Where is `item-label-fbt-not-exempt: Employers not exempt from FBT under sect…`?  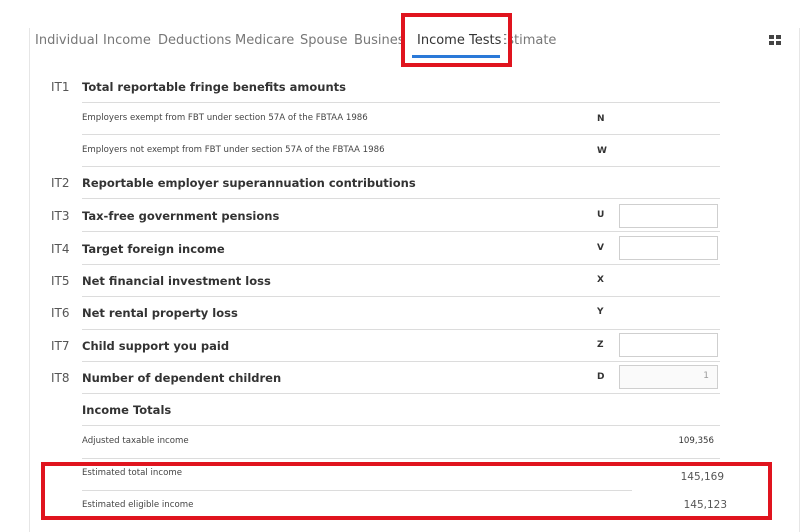 item-label-fbt-not-exempt: Employers not exempt from FBT under sect… is located at coordinates (233, 150).